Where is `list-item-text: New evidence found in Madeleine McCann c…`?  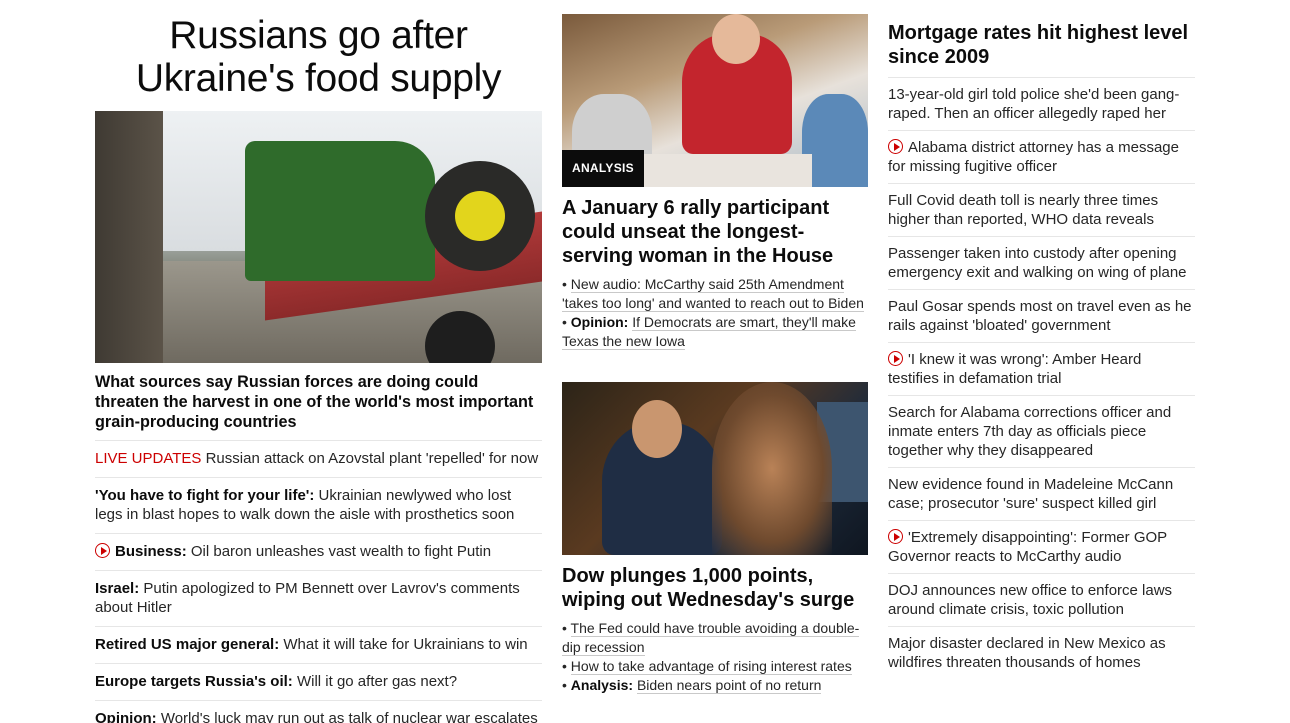 list-item-text: New evidence found in Madeleine McCann c… is located at coordinates (1031, 494).